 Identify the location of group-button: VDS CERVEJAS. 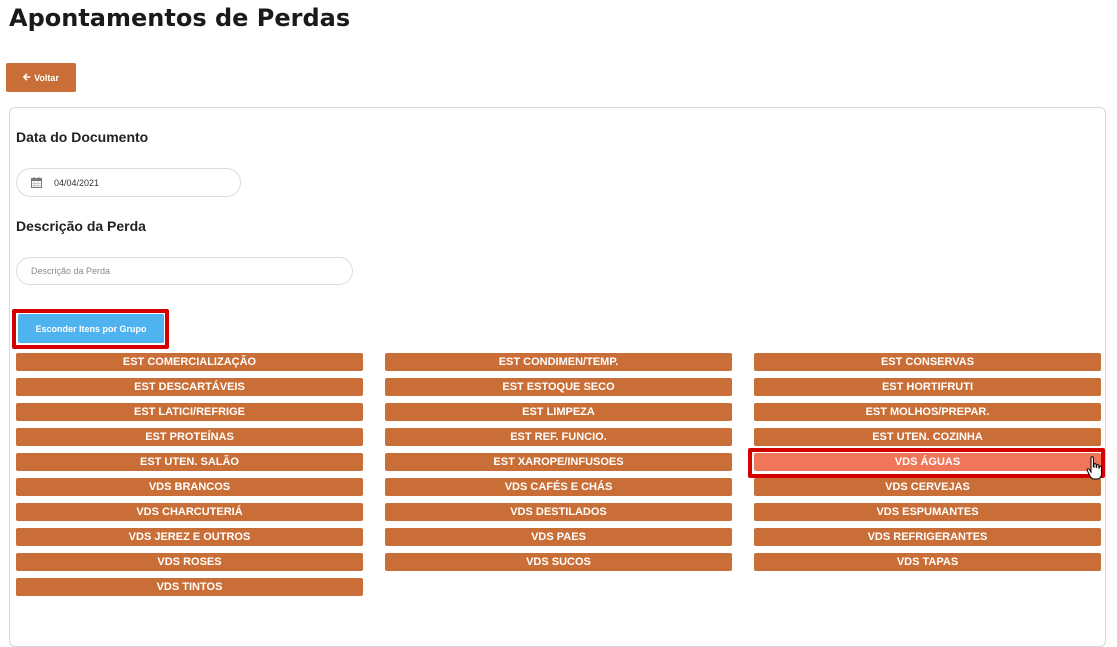
(927, 487).